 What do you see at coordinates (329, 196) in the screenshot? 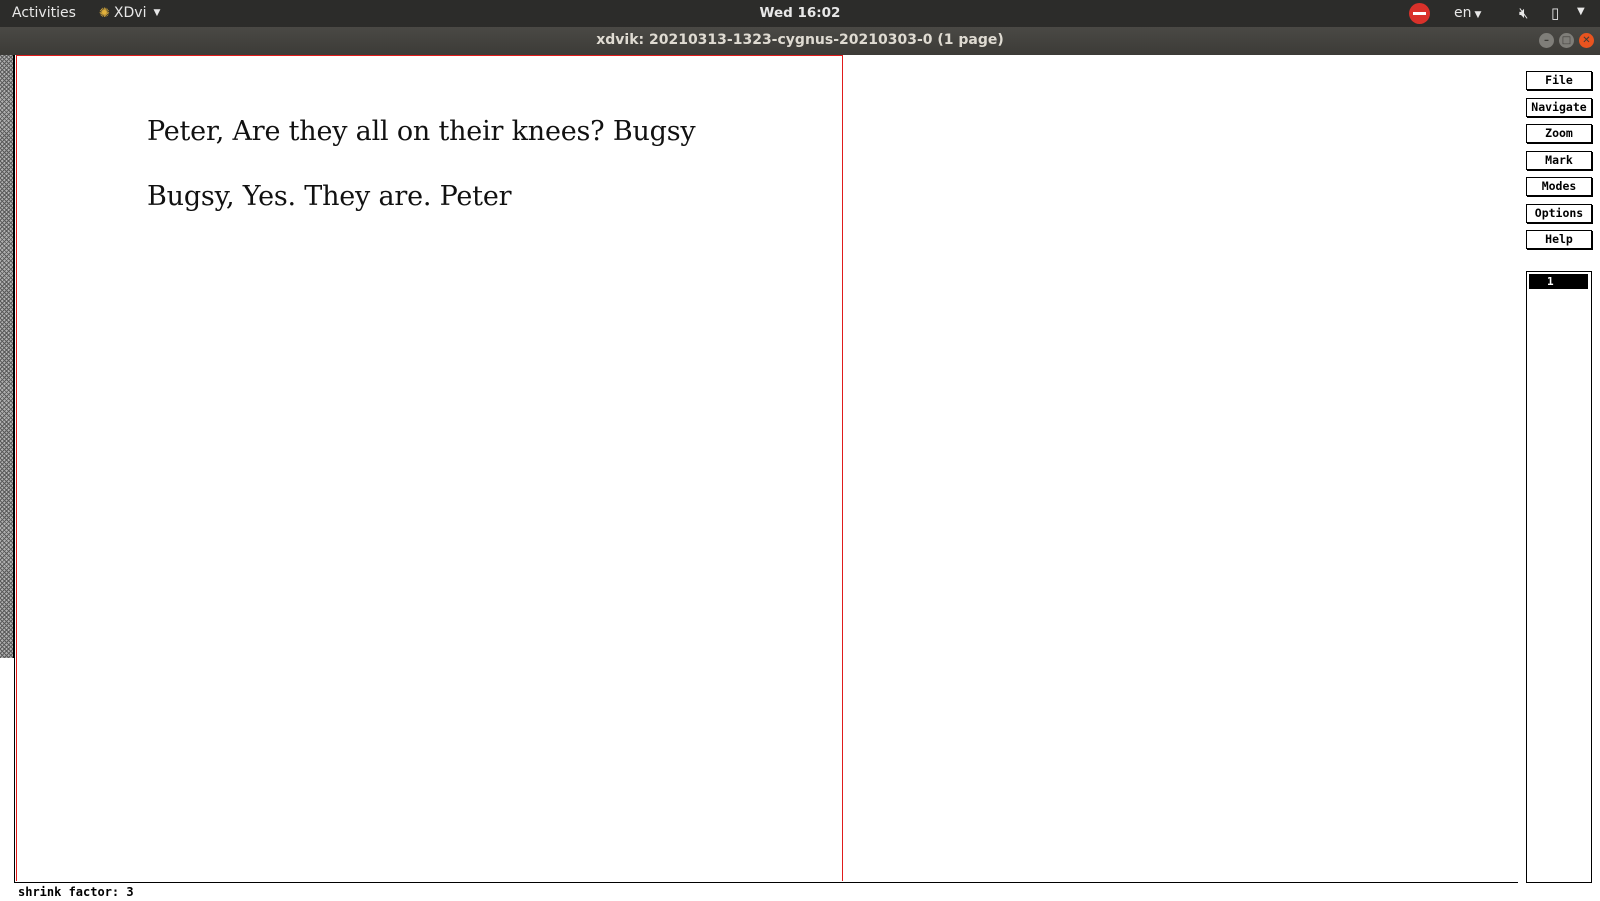
I see `document-text-line: Bugsy, Yes. They are. Peter` at bounding box center [329, 196].